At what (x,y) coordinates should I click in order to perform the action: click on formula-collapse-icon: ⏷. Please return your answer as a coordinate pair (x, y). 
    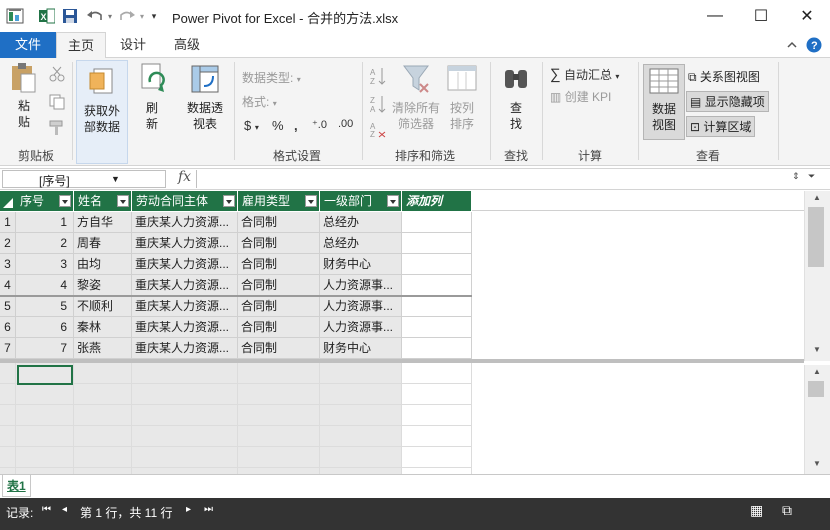
    Looking at the image, I should click on (811, 176).